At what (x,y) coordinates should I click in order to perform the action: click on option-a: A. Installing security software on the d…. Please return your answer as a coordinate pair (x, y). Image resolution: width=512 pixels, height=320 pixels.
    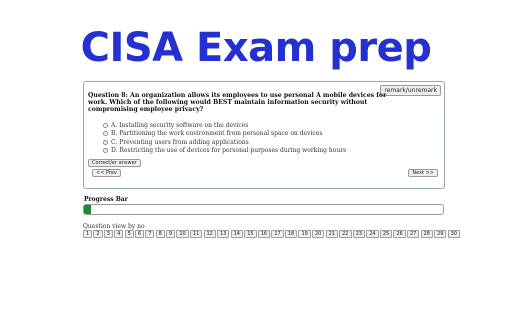
    Looking at the image, I should click on (224, 125).